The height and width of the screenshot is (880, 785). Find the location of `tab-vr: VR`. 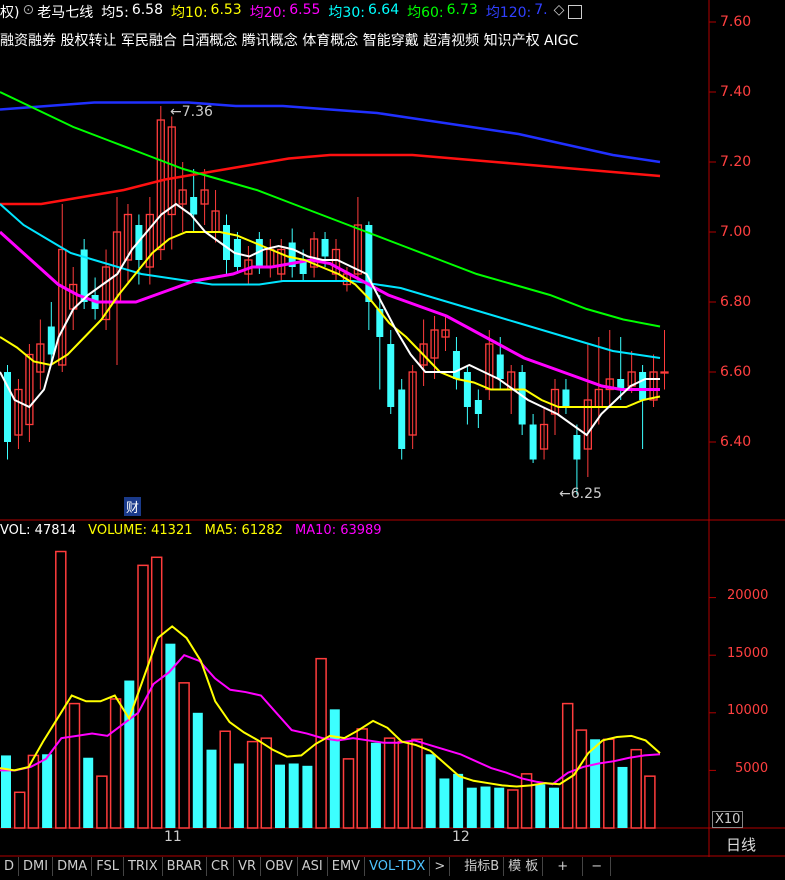

tab-vr: VR is located at coordinates (248, 866).